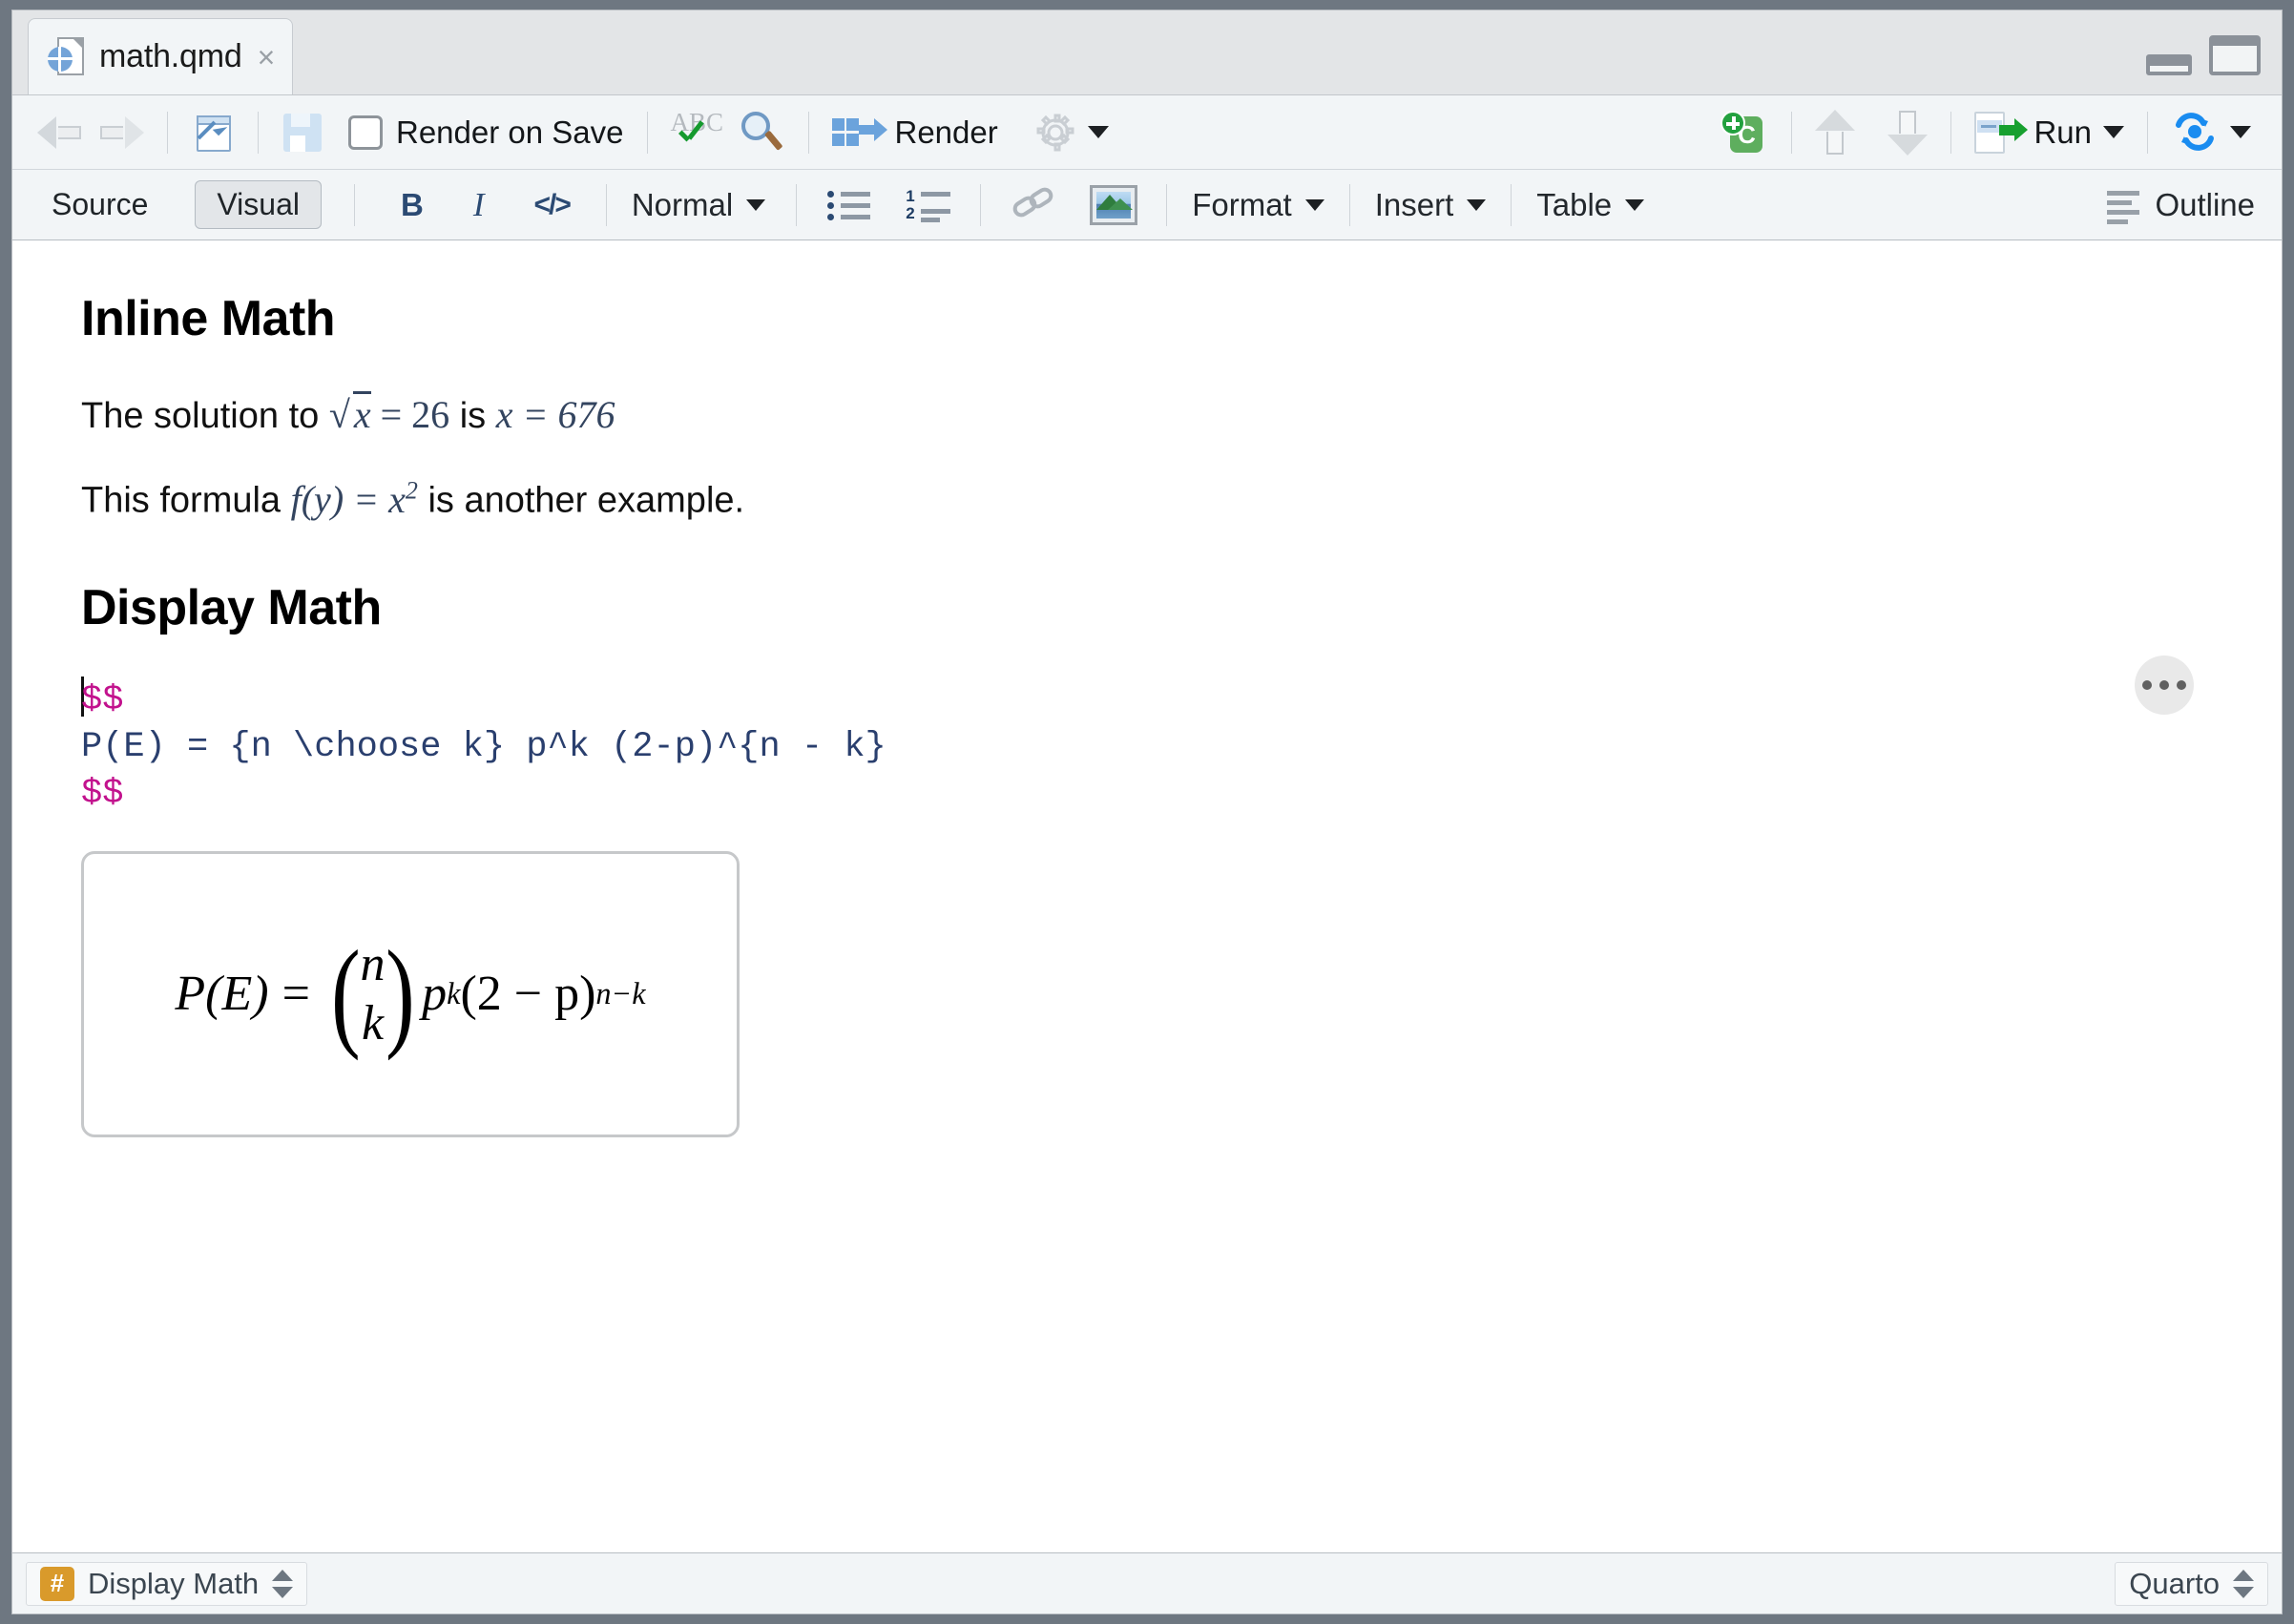 Image resolution: width=2294 pixels, height=1624 pixels. I want to click on inline-math-function: f(y) = x2, so click(354, 498).